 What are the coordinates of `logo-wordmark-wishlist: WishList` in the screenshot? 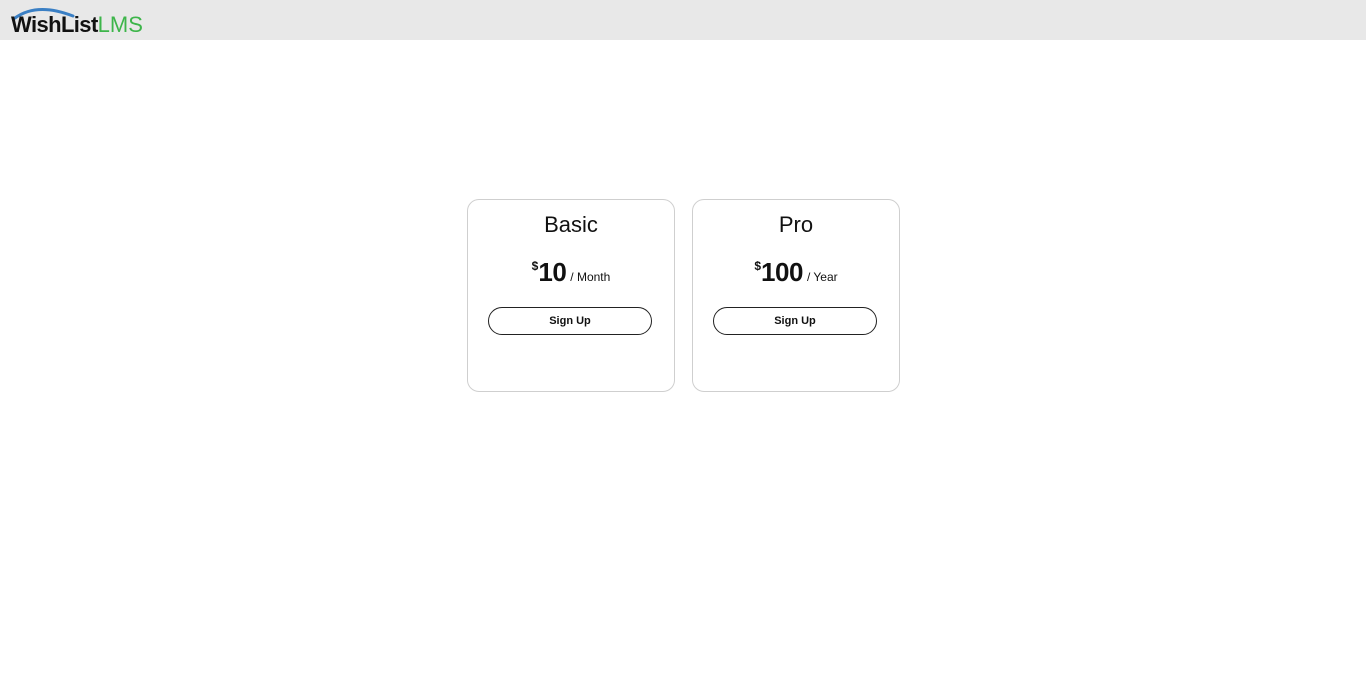 It's located at (54, 24).